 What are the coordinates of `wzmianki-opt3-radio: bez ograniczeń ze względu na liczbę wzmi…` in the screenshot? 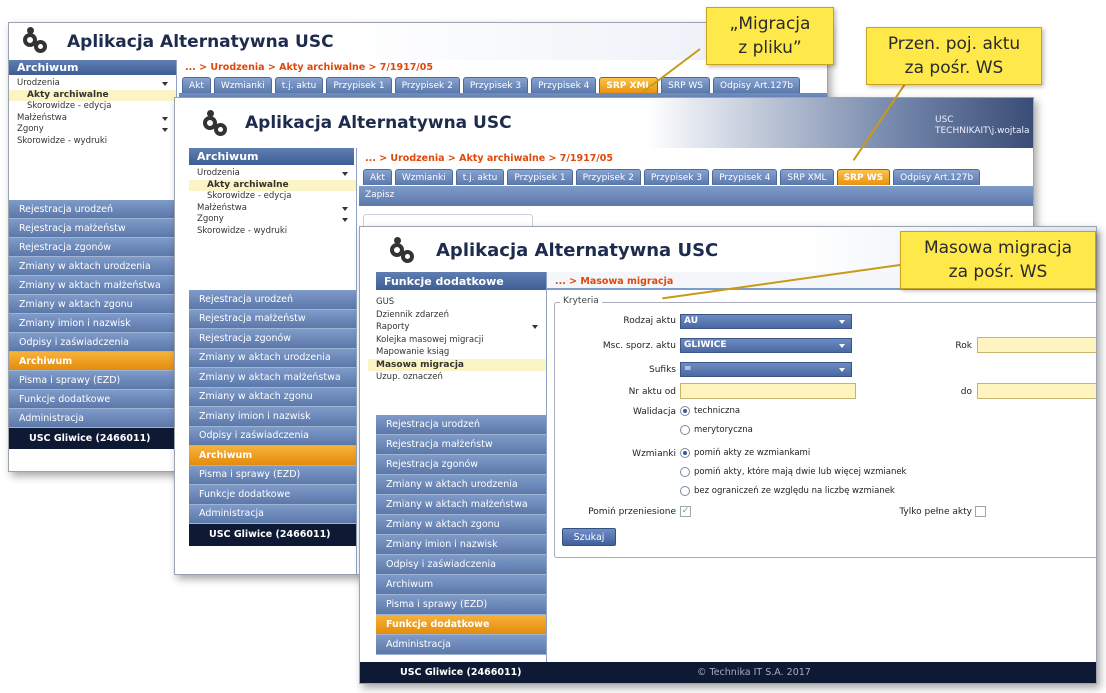 It's located at (787, 491).